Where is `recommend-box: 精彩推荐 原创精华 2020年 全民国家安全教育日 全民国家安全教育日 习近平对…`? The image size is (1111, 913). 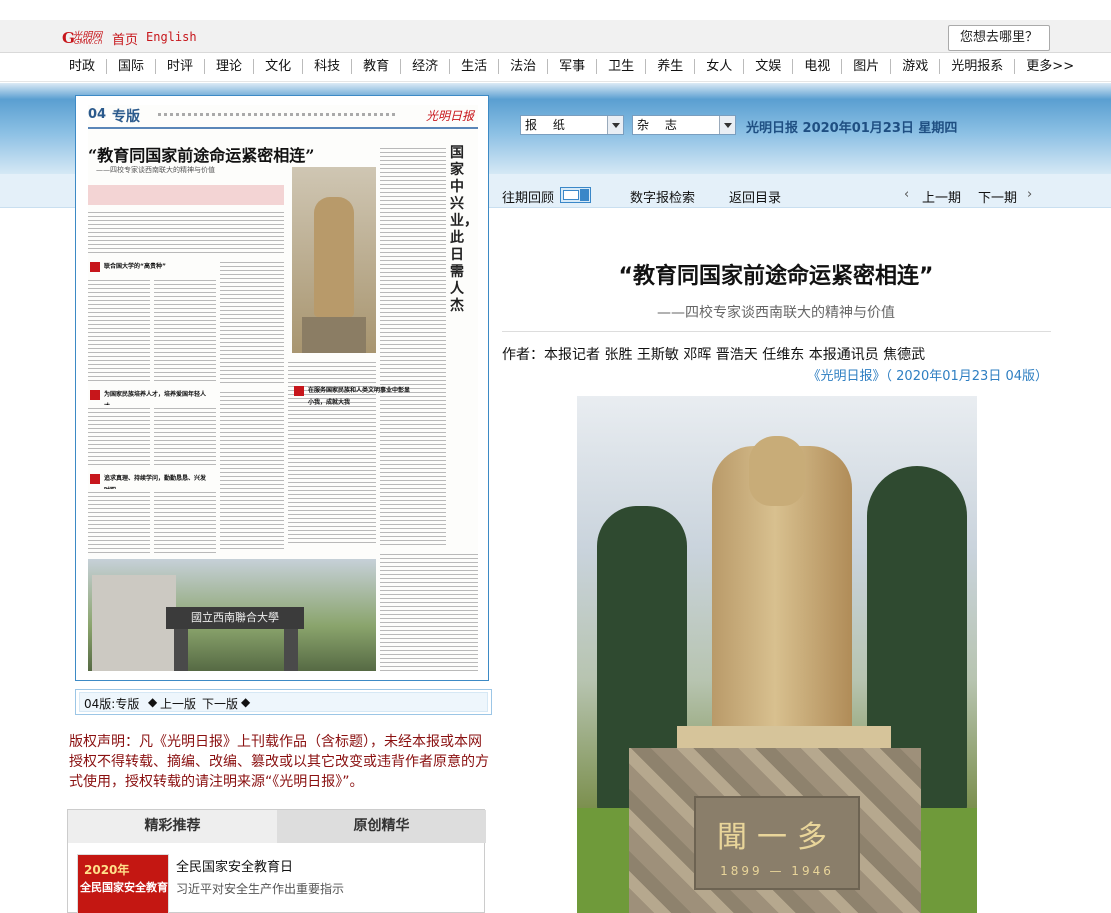 recommend-box: 精彩推荐 原创精华 2020年 全民国家安全教育日 全民国家安全教育日 习近平对… is located at coordinates (276, 861).